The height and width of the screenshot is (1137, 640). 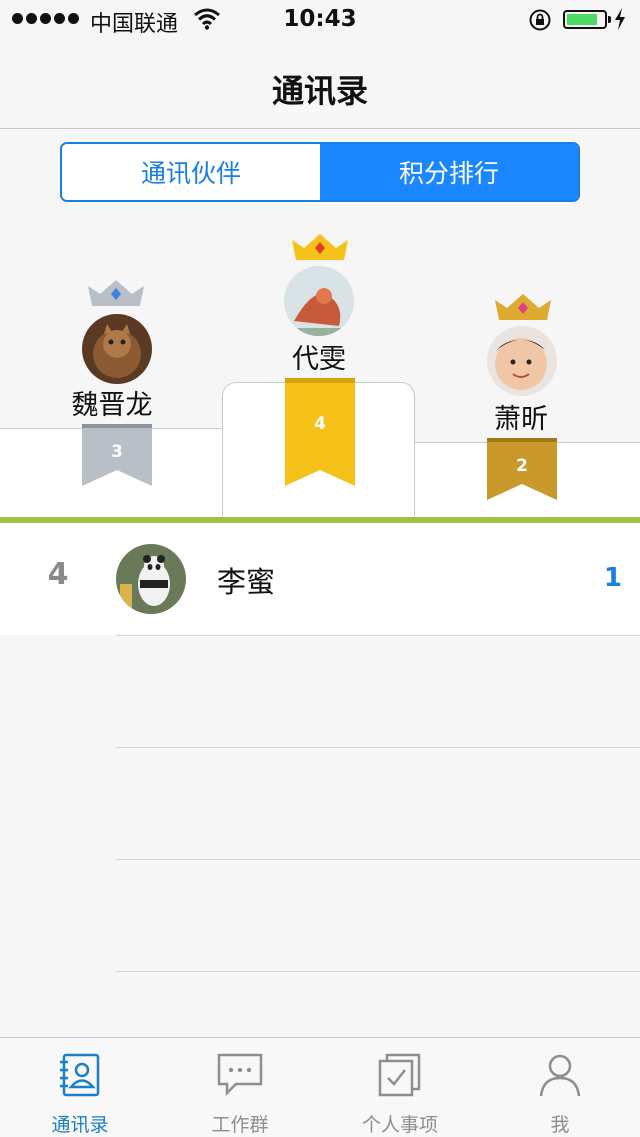 I want to click on table-row: 4 李蜜 1, so click(x=320, y=579).